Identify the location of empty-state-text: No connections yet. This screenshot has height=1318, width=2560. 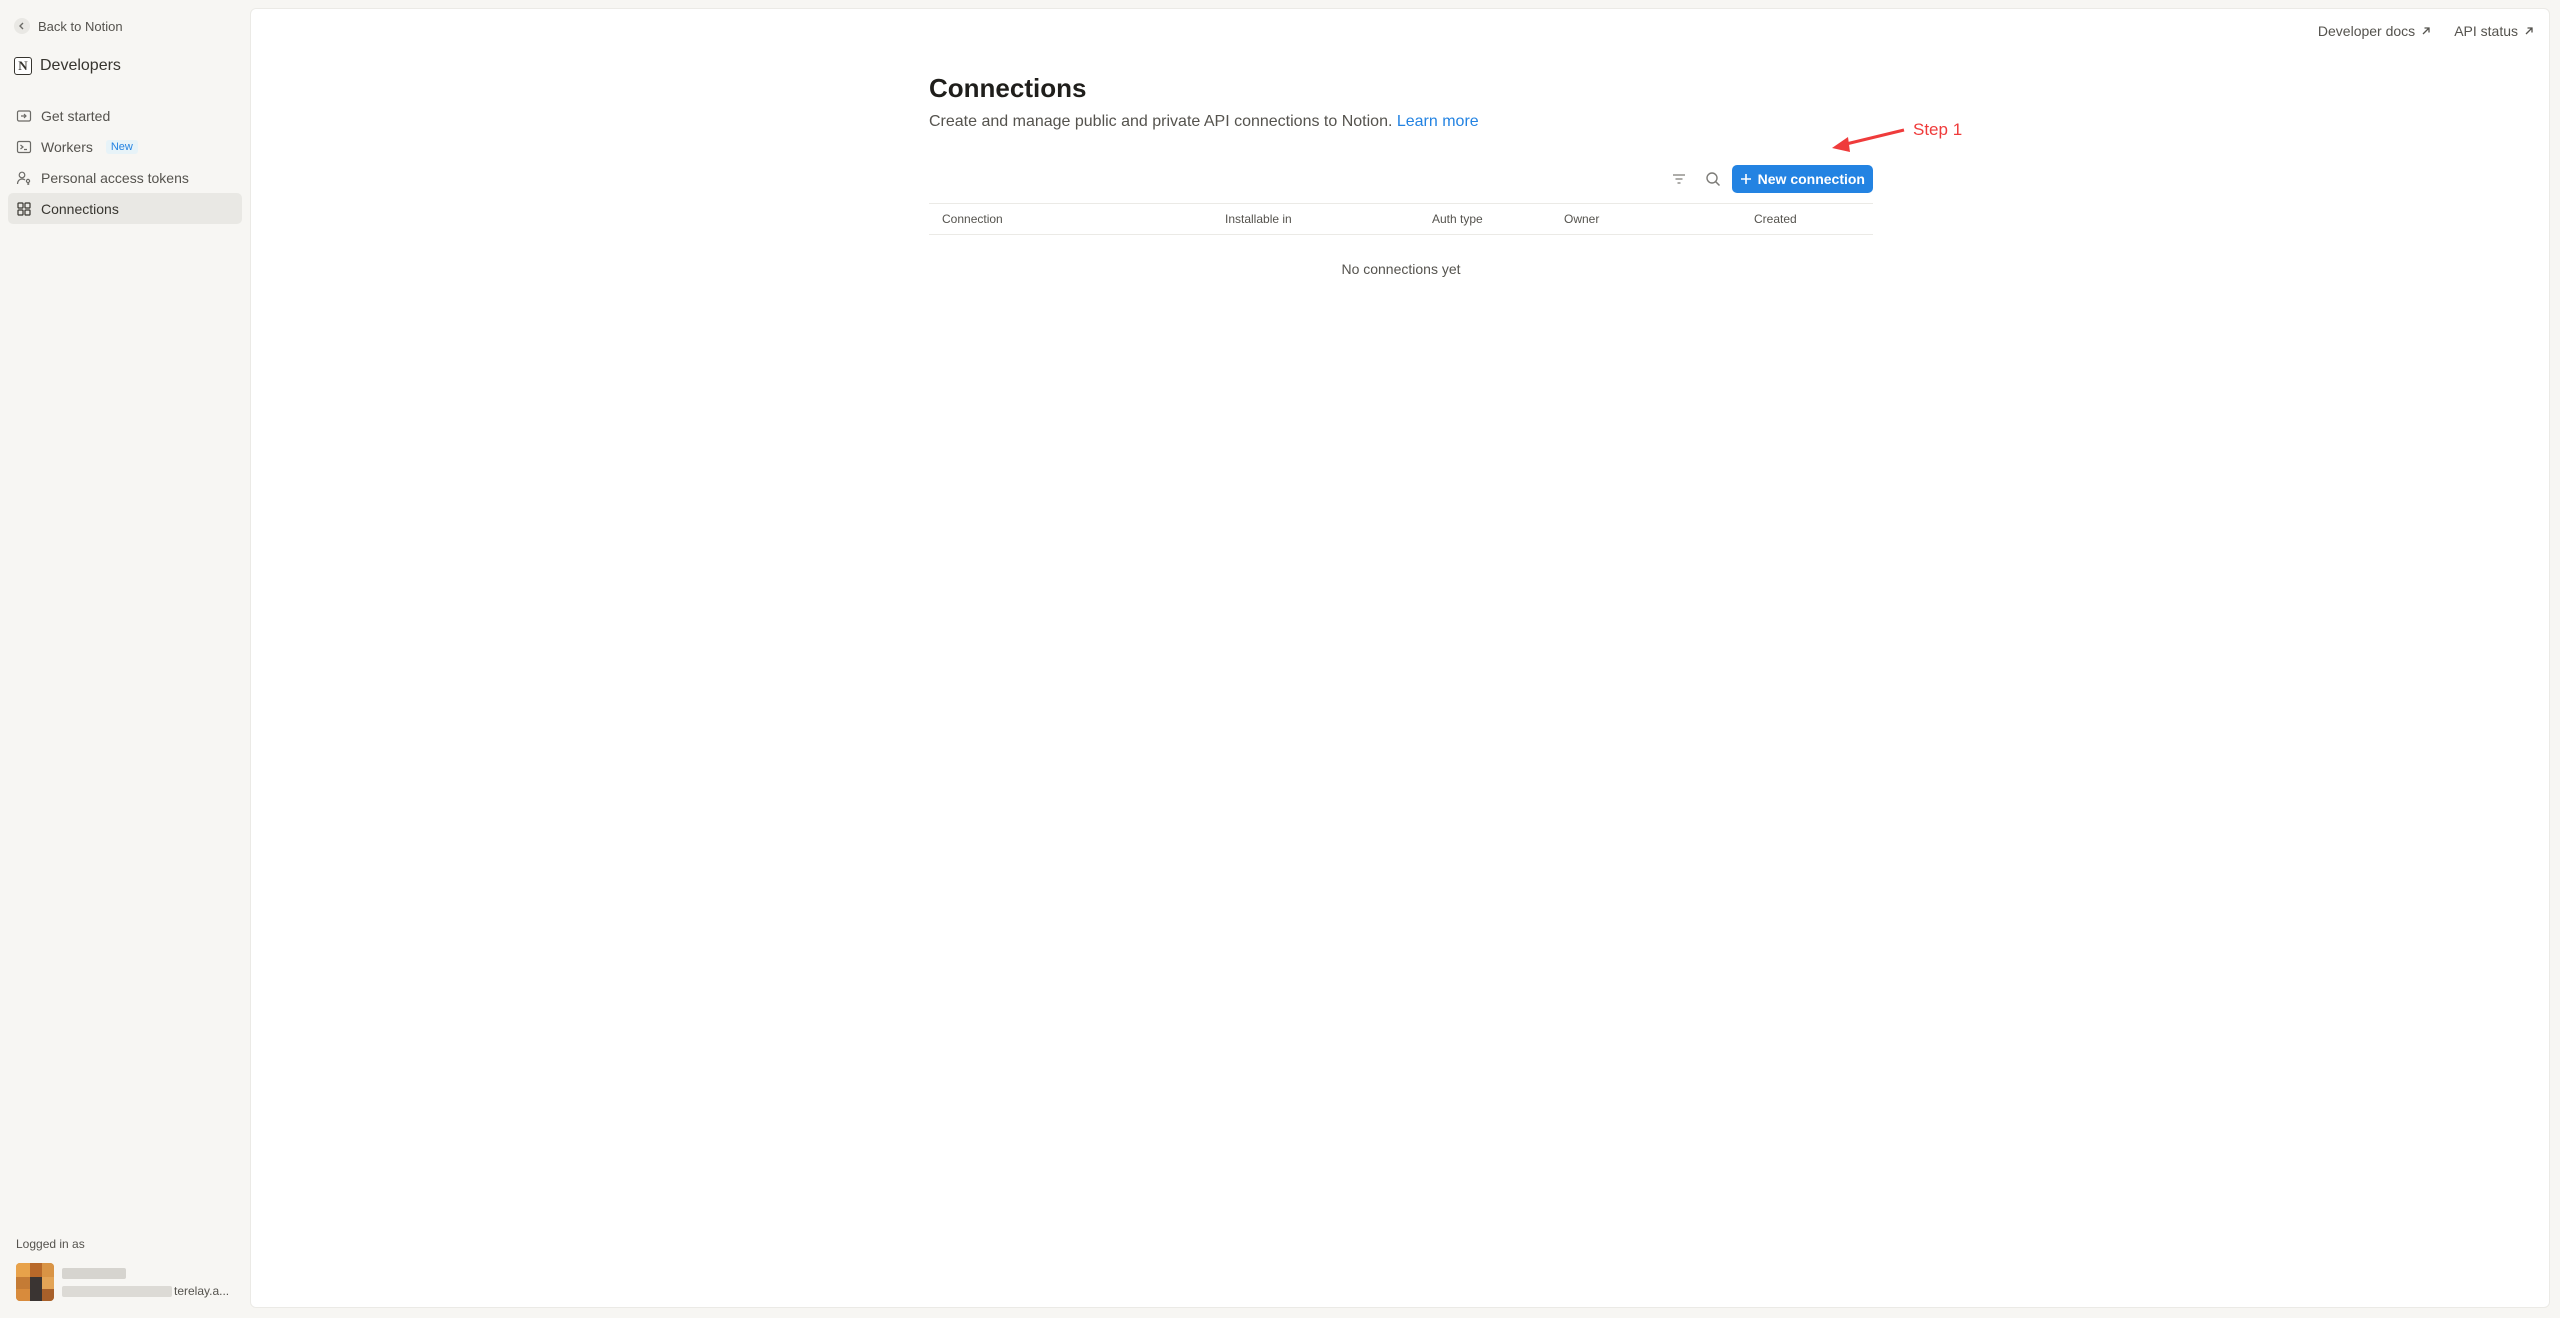
(1401, 269).